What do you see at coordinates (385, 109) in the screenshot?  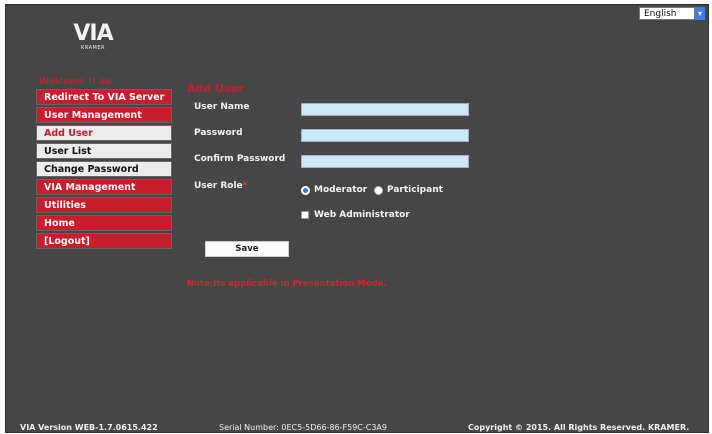 I see `username-field` at bounding box center [385, 109].